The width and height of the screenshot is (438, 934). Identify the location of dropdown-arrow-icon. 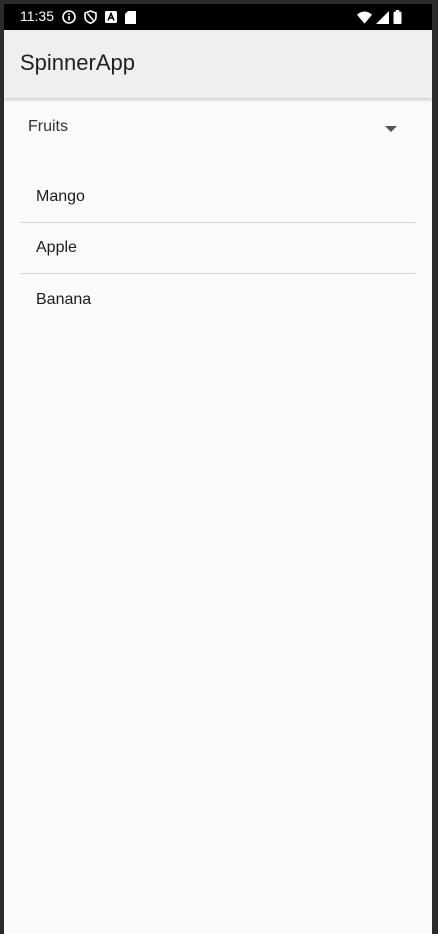
(391, 129).